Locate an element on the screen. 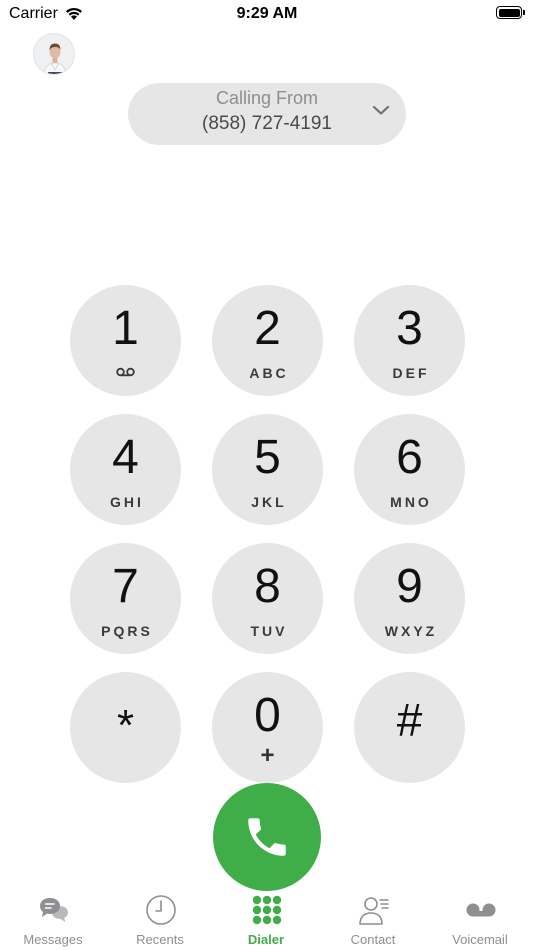 The image size is (534, 950). key-star: * is located at coordinates (125, 727).